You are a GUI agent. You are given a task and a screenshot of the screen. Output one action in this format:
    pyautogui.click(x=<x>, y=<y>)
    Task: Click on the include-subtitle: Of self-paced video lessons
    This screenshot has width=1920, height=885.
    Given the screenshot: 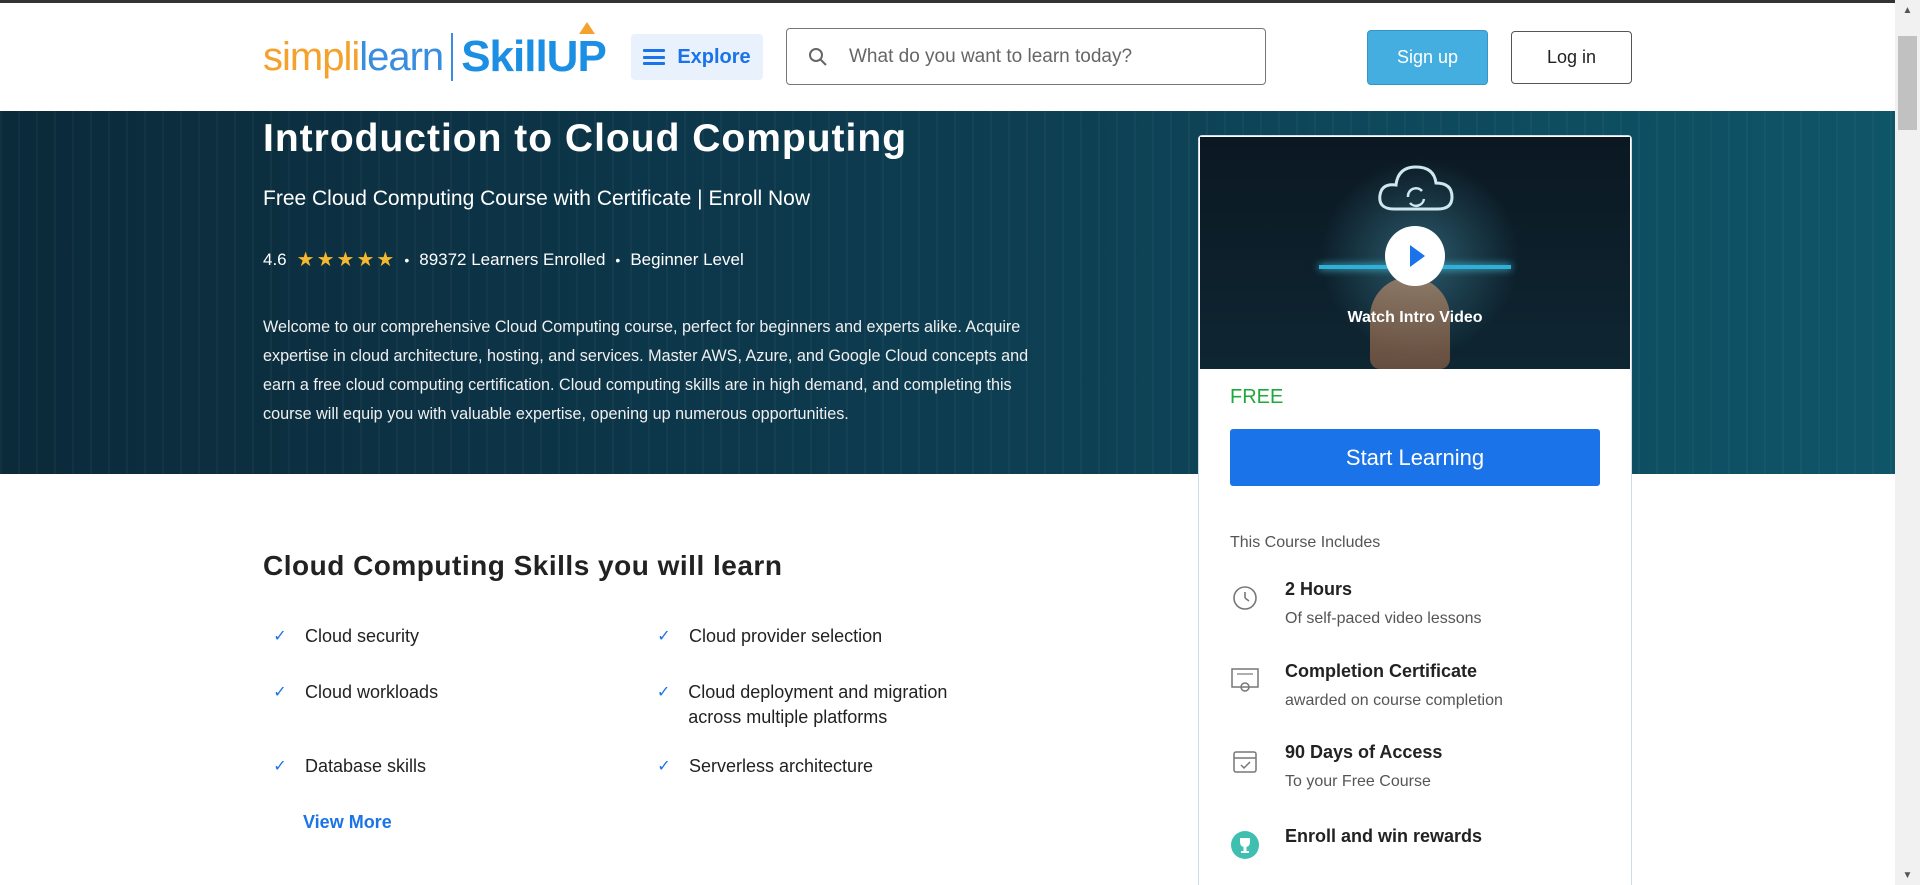 What is the action you would take?
    pyautogui.click(x=1383, y=618)
    